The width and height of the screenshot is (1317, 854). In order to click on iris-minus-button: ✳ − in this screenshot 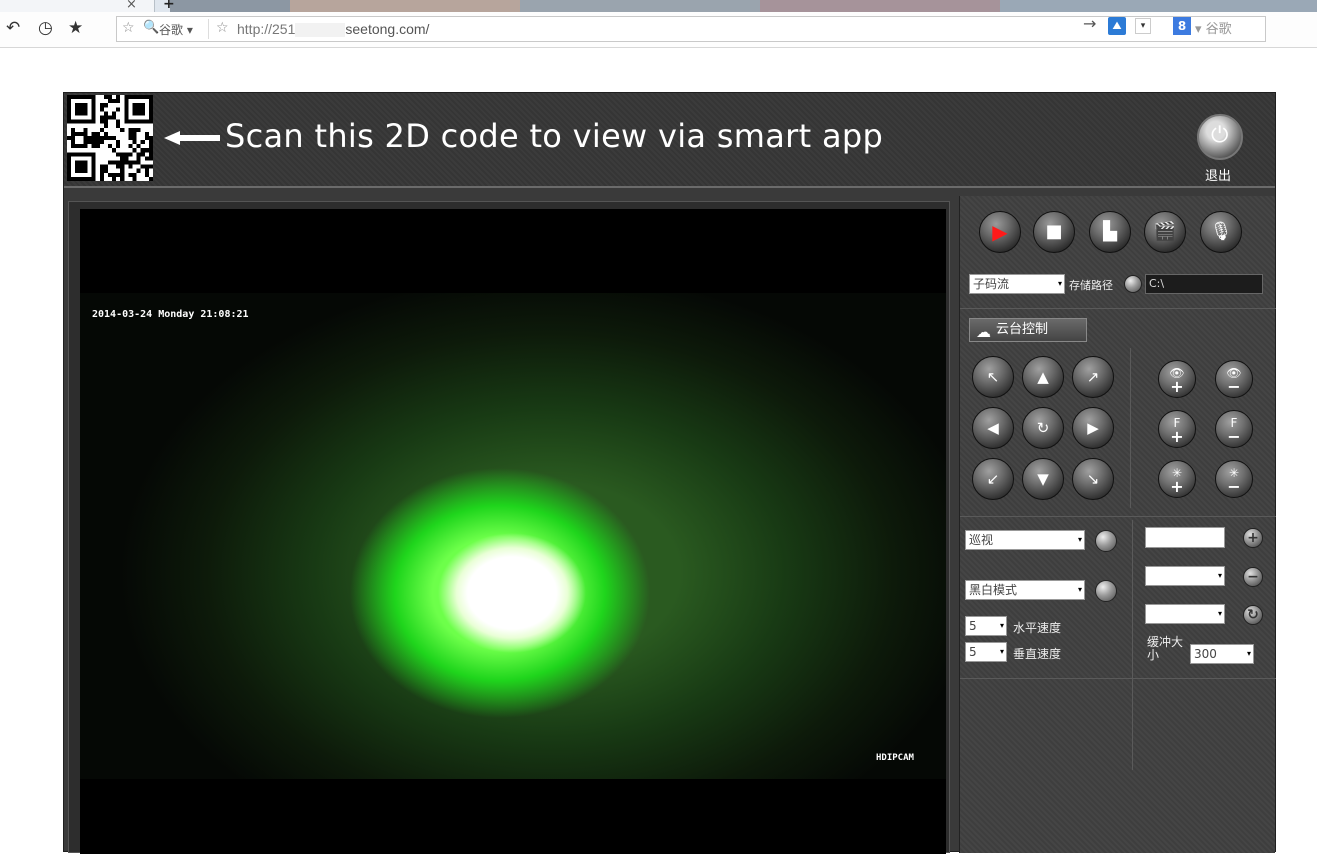, I will do `click(1234, 479)`.